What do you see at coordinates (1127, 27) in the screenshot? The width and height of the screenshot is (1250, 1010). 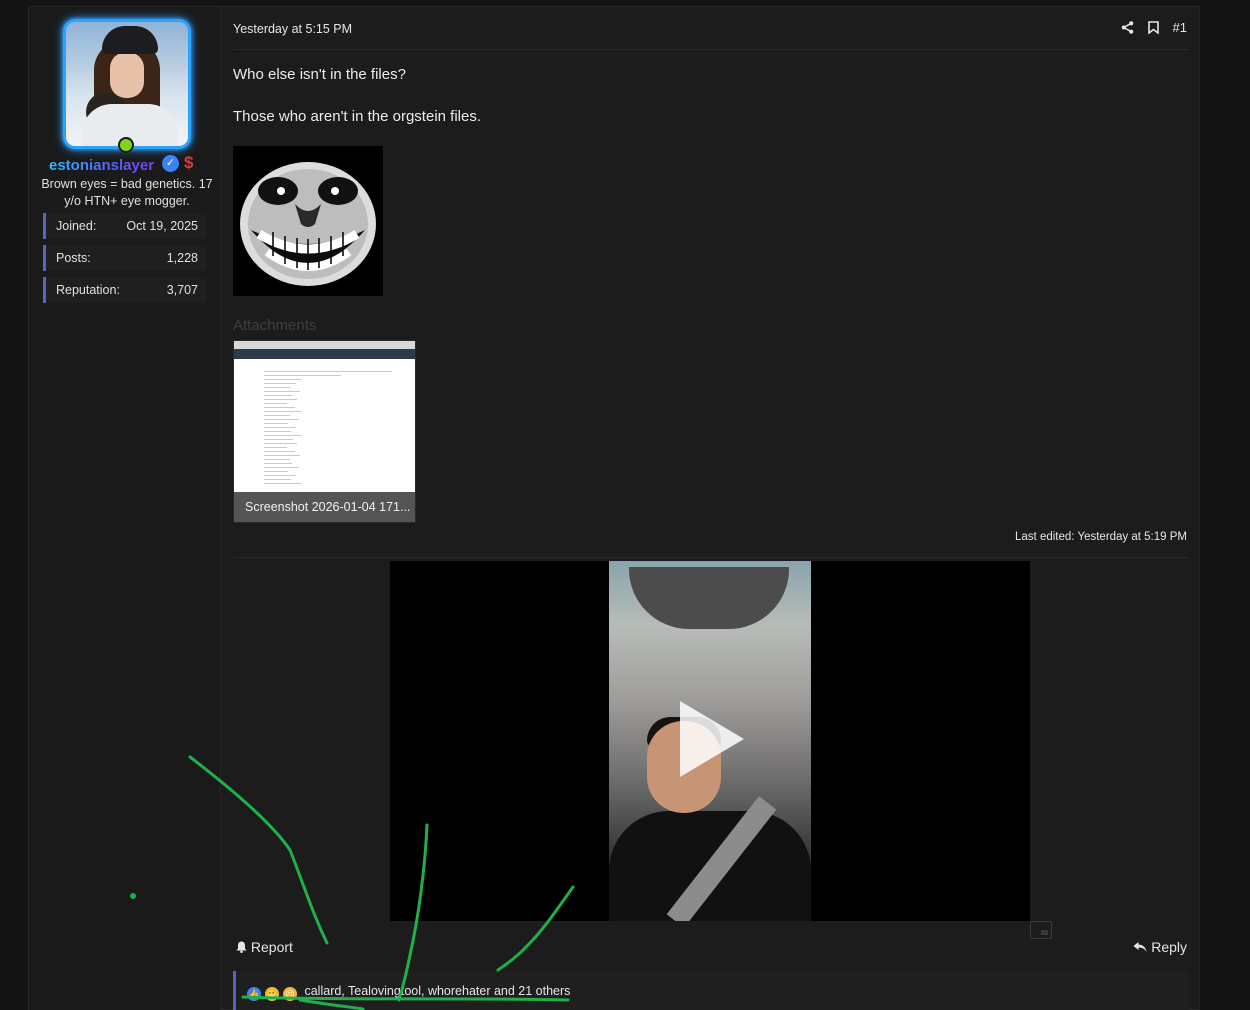 I see `share-icon` at bounding box center [1127, 27].